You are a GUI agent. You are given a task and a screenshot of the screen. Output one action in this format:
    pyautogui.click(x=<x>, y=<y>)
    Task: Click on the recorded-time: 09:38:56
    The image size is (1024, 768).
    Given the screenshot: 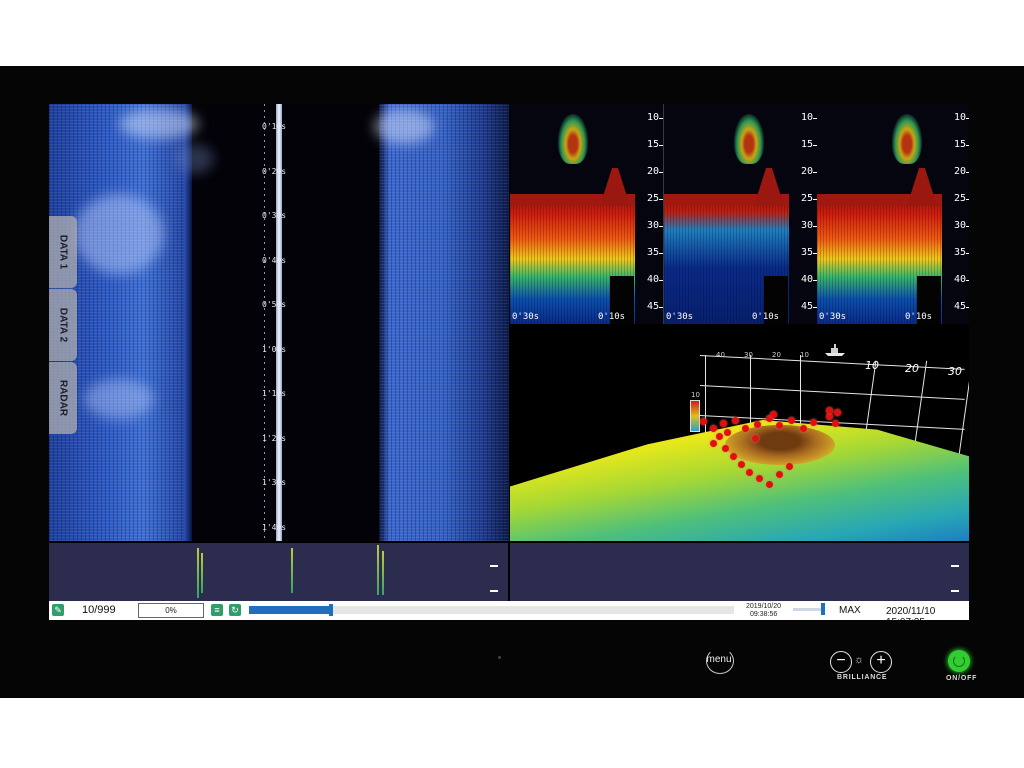 What is the action you would take?
    pyautogui.click(x=764, y=614)
    